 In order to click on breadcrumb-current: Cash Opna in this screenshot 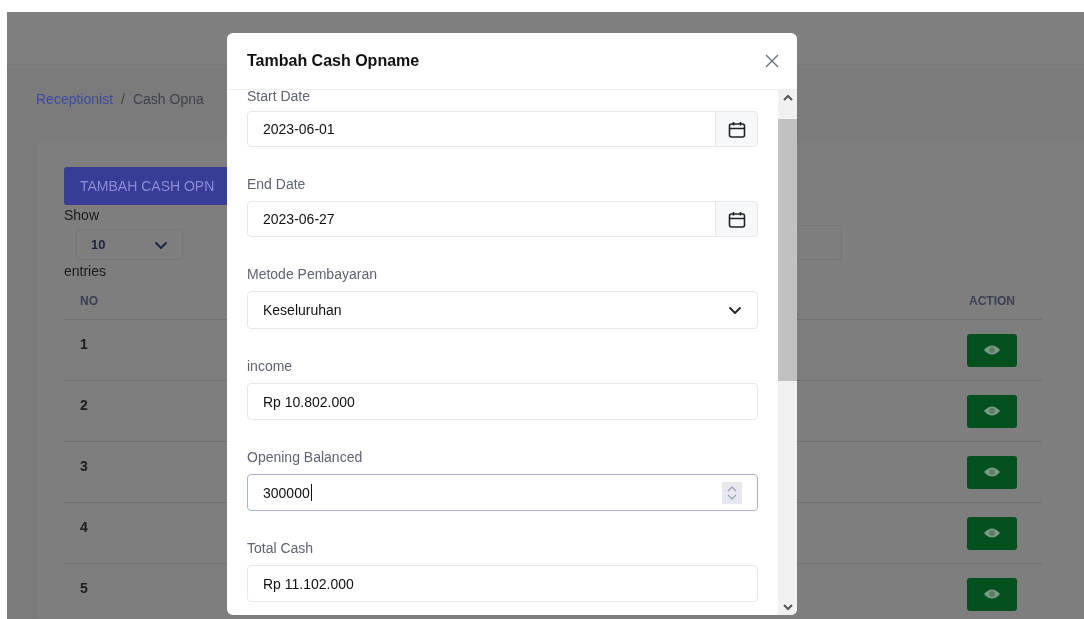, I will do `click(168, 100)`.